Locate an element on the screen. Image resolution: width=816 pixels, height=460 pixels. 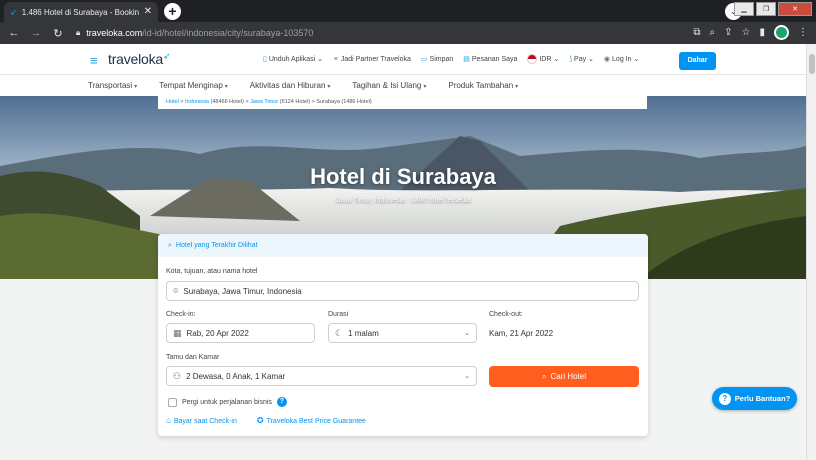
recent-label: Hotel yang Terakhir Dilihat is located at coordinates (216, 245).